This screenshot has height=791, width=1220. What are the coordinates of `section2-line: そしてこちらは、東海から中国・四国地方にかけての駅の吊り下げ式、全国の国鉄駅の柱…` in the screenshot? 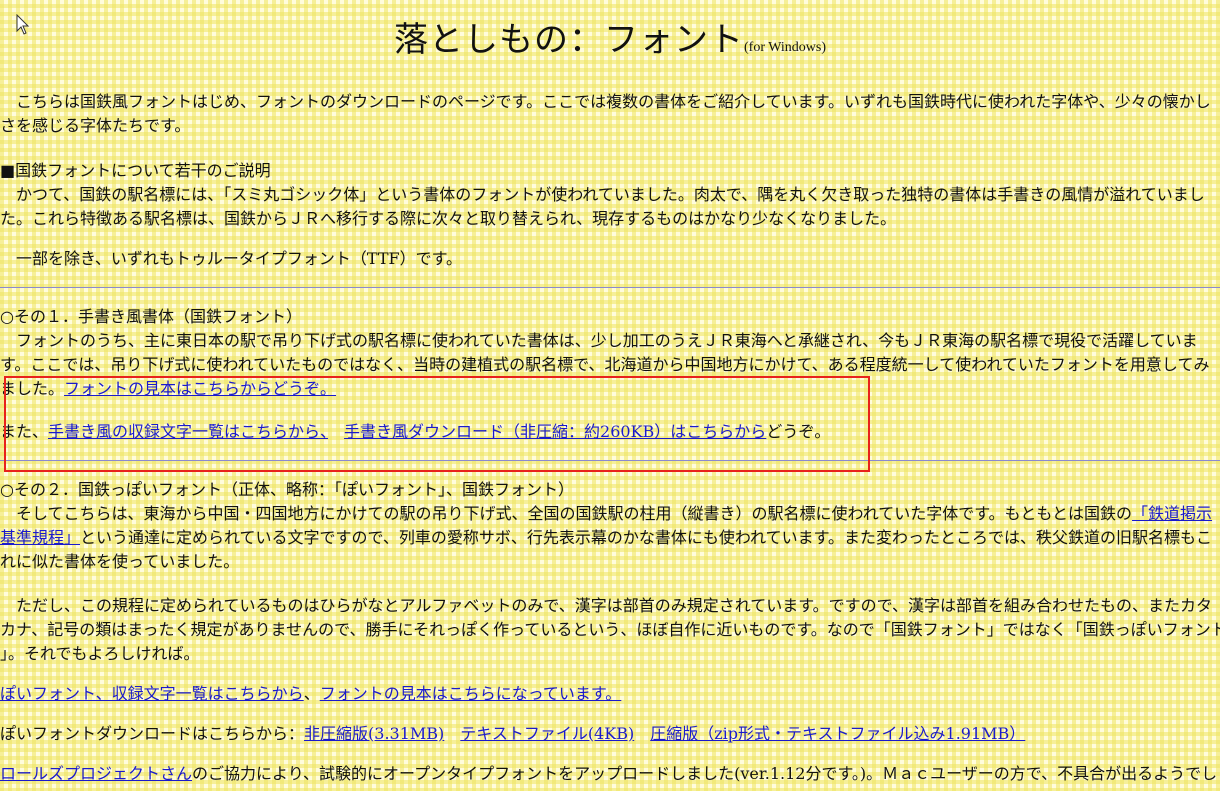 It's located at (610, 514).